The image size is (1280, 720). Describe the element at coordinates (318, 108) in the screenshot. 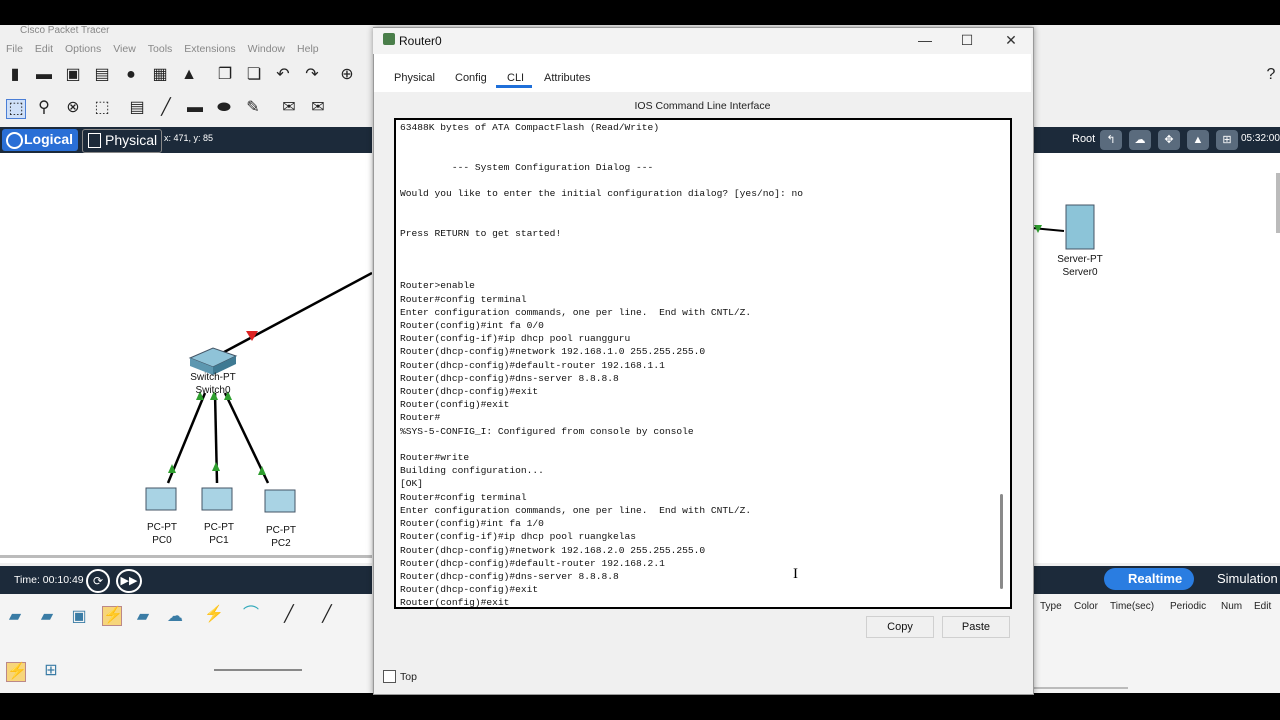

I see `complex-pdu-icon: ✉` at that location.